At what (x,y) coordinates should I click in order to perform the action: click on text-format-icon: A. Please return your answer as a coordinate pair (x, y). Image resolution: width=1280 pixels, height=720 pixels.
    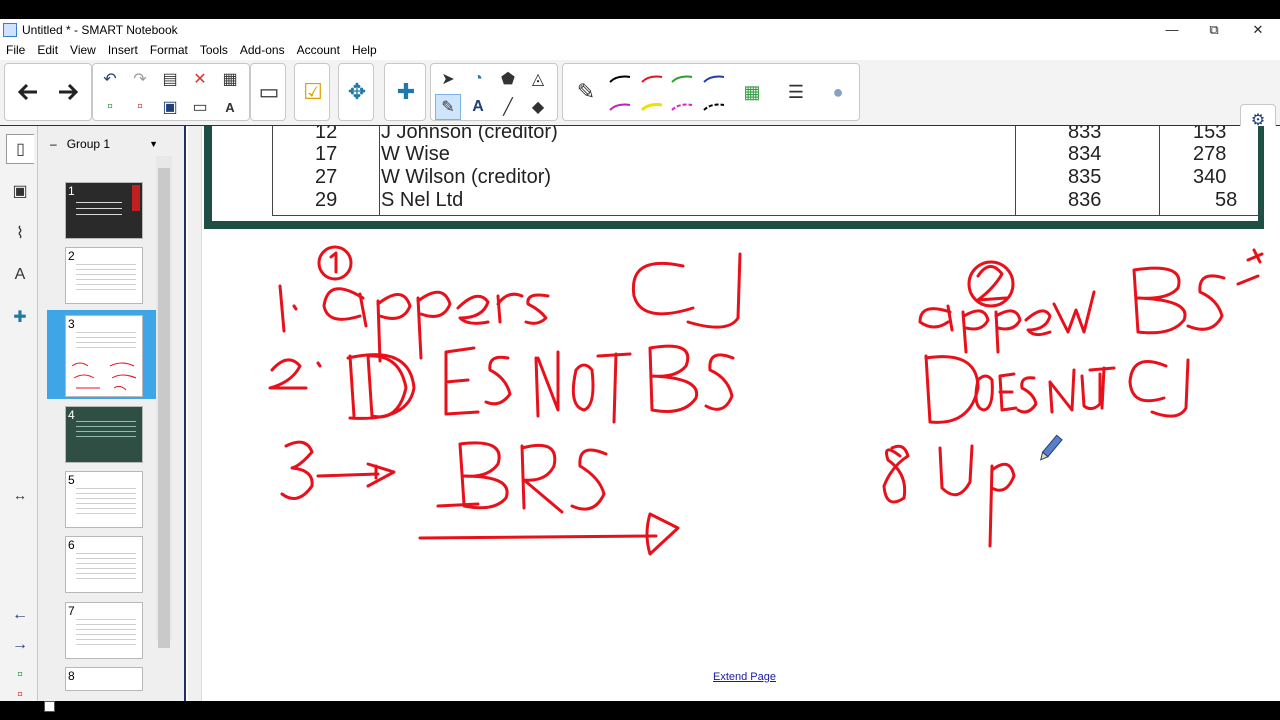
    Looking at the image, I should click on (230, 107).